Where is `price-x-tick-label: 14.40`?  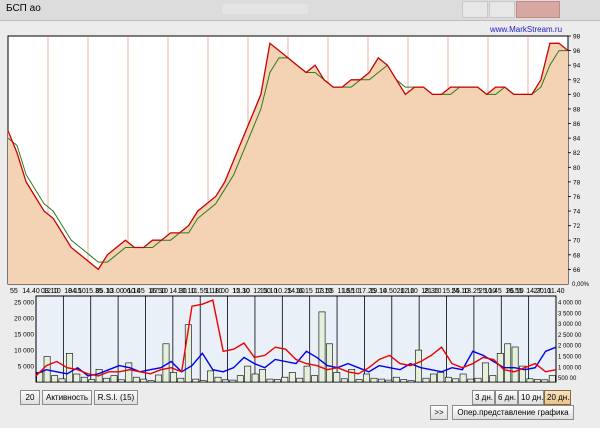
price-x-tick-label: 14.40 is located at coordinates (31, 291).